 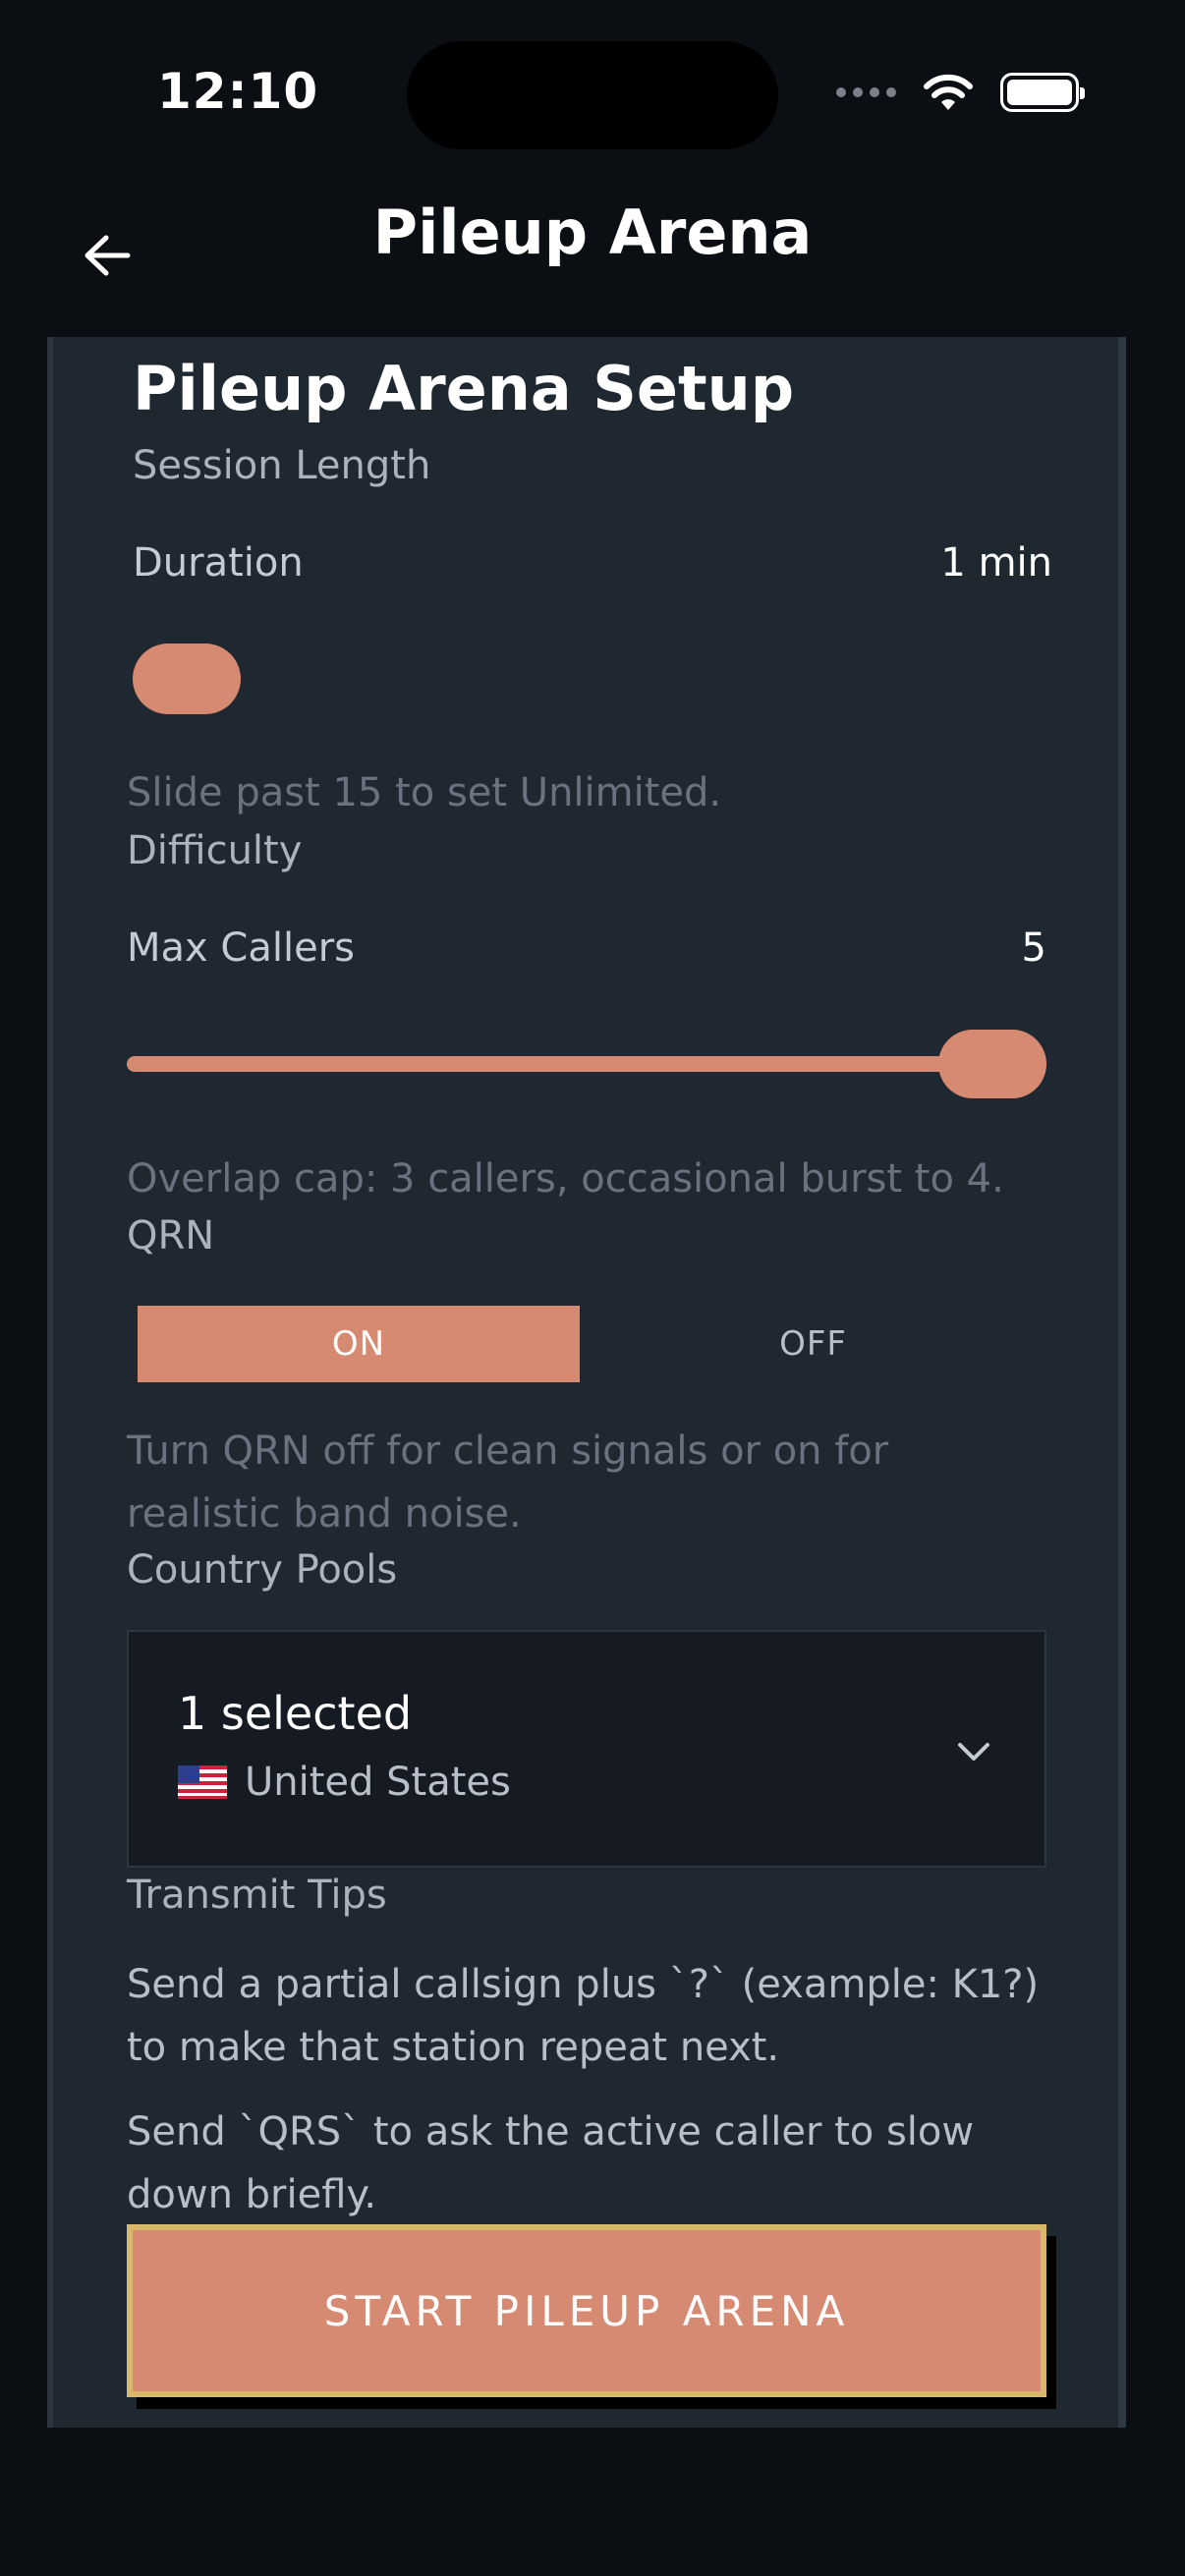 What do you see at coordinates (1034, 948) in the screenshot?
I see `max-callers-value: 5` at bounding box center [1034, 948].